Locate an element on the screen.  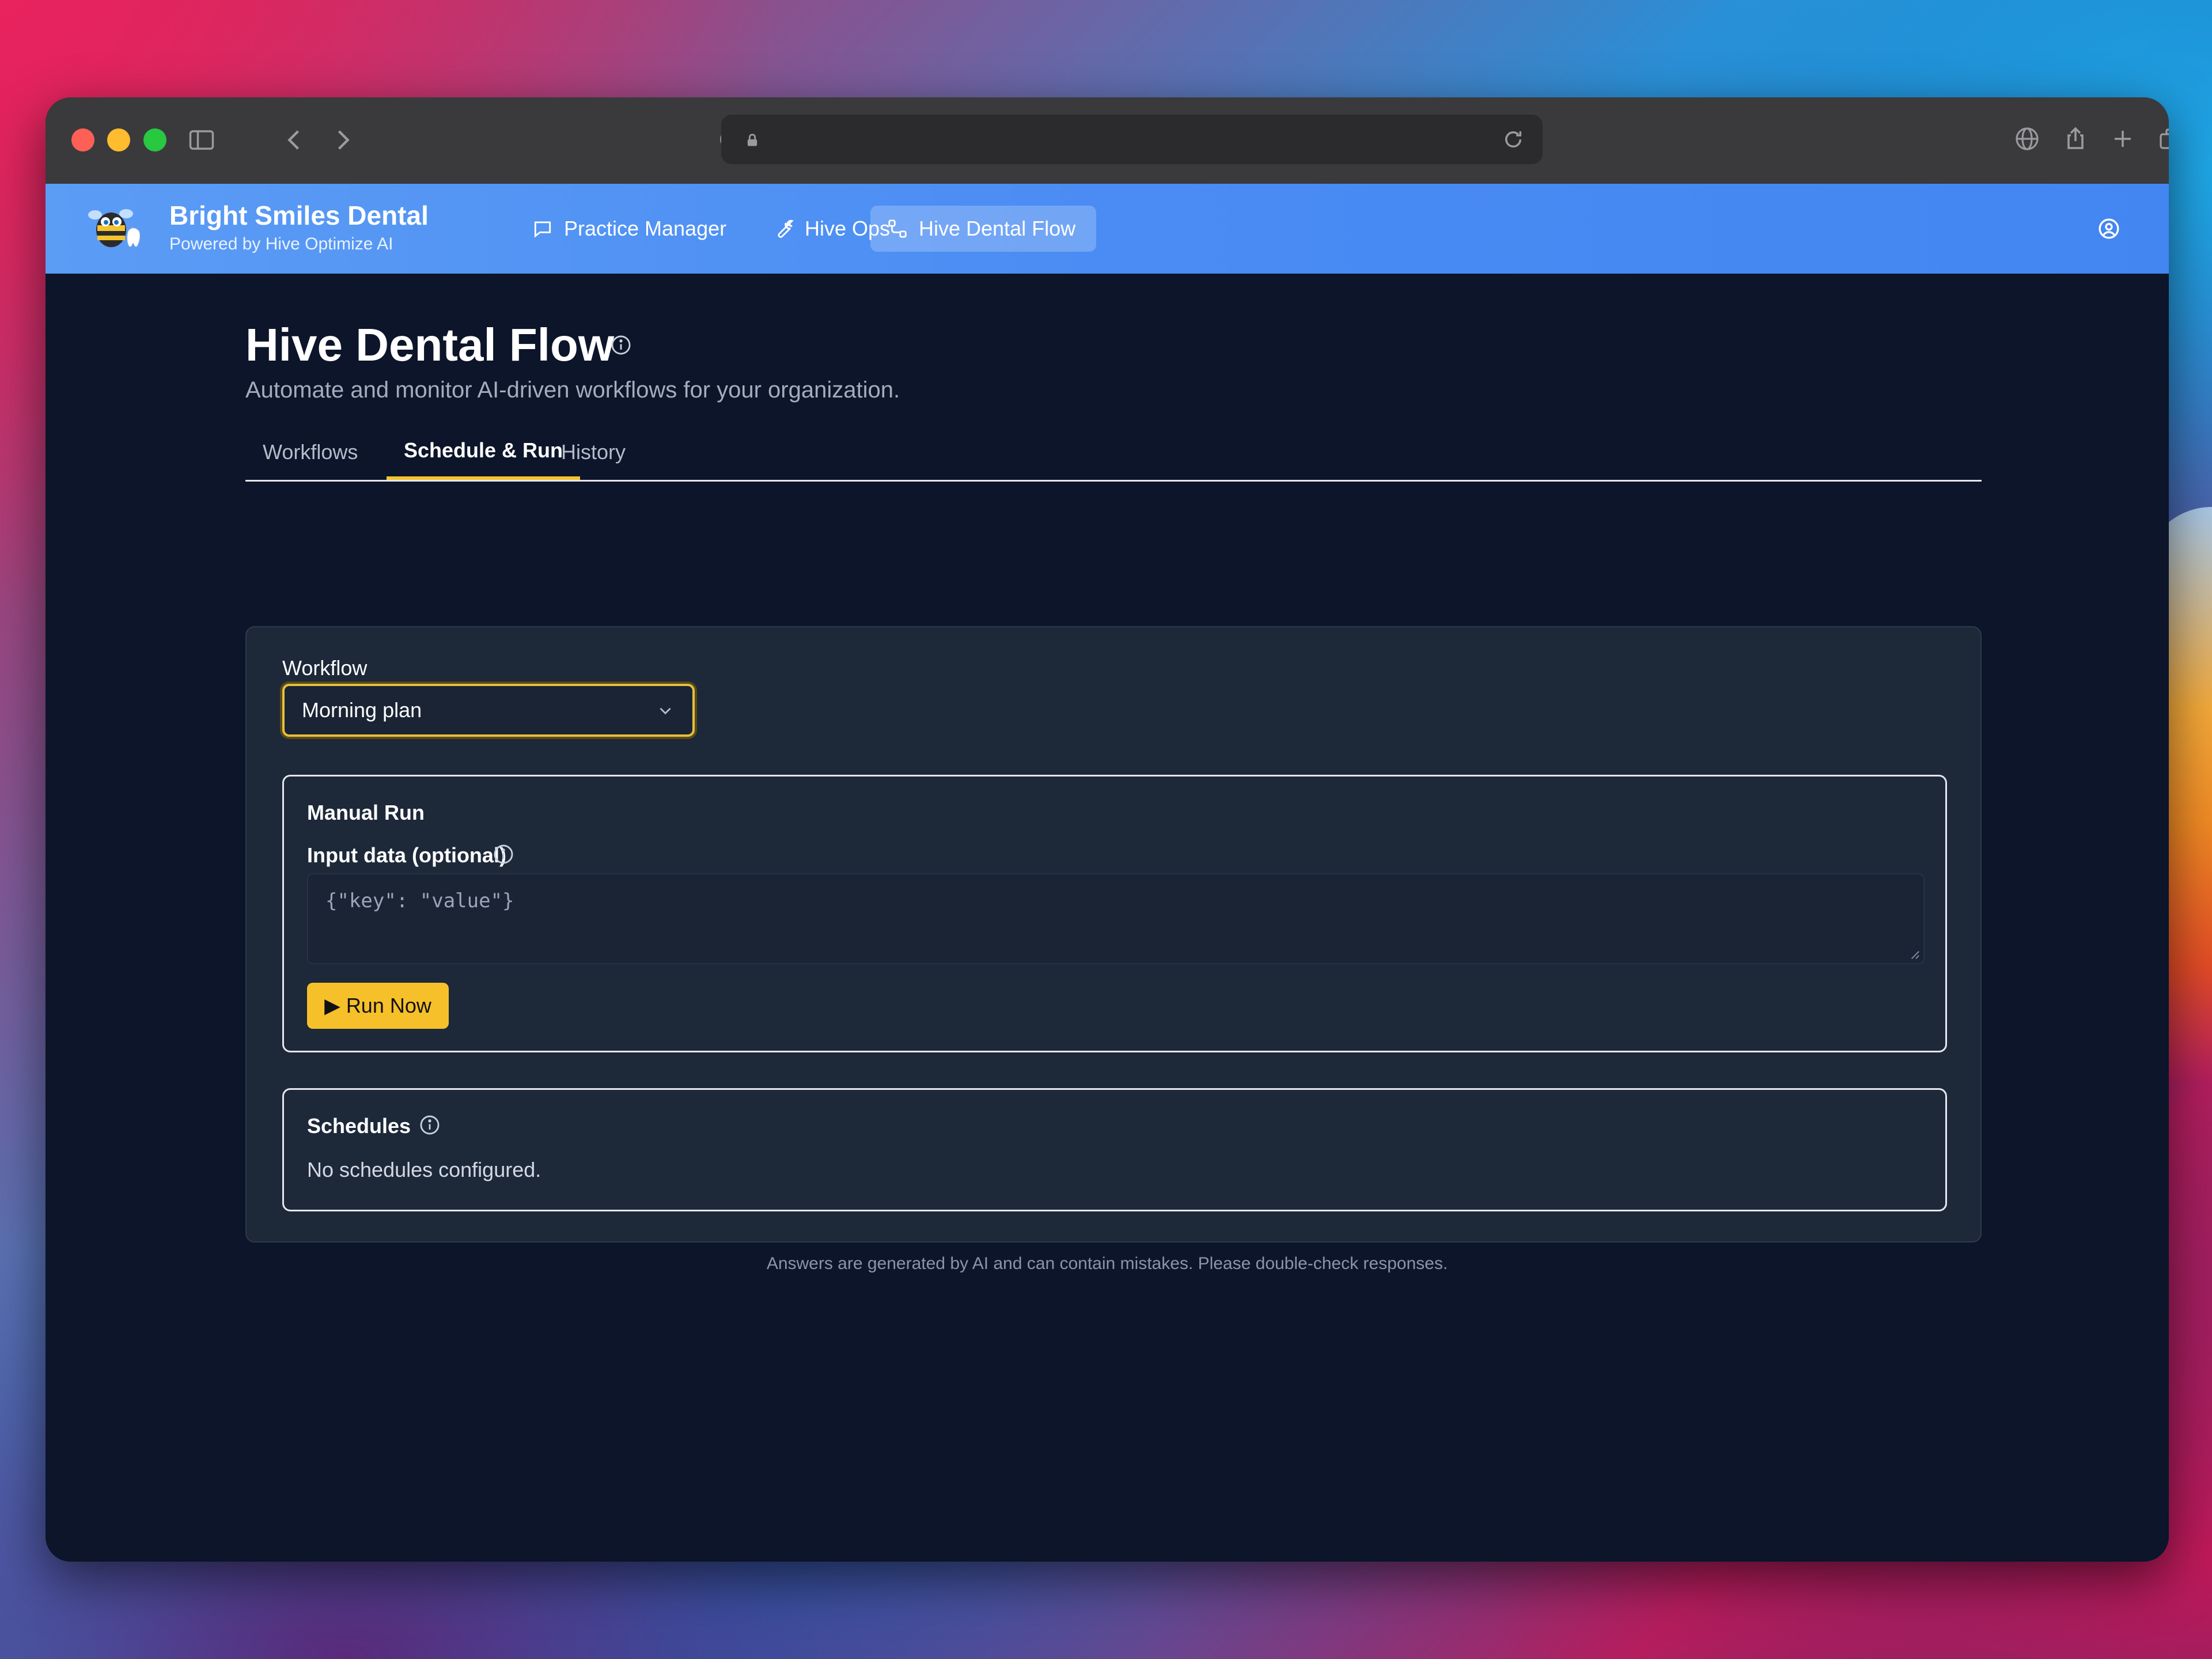
resize-grip-icon is located at coordinates (1915, 954).